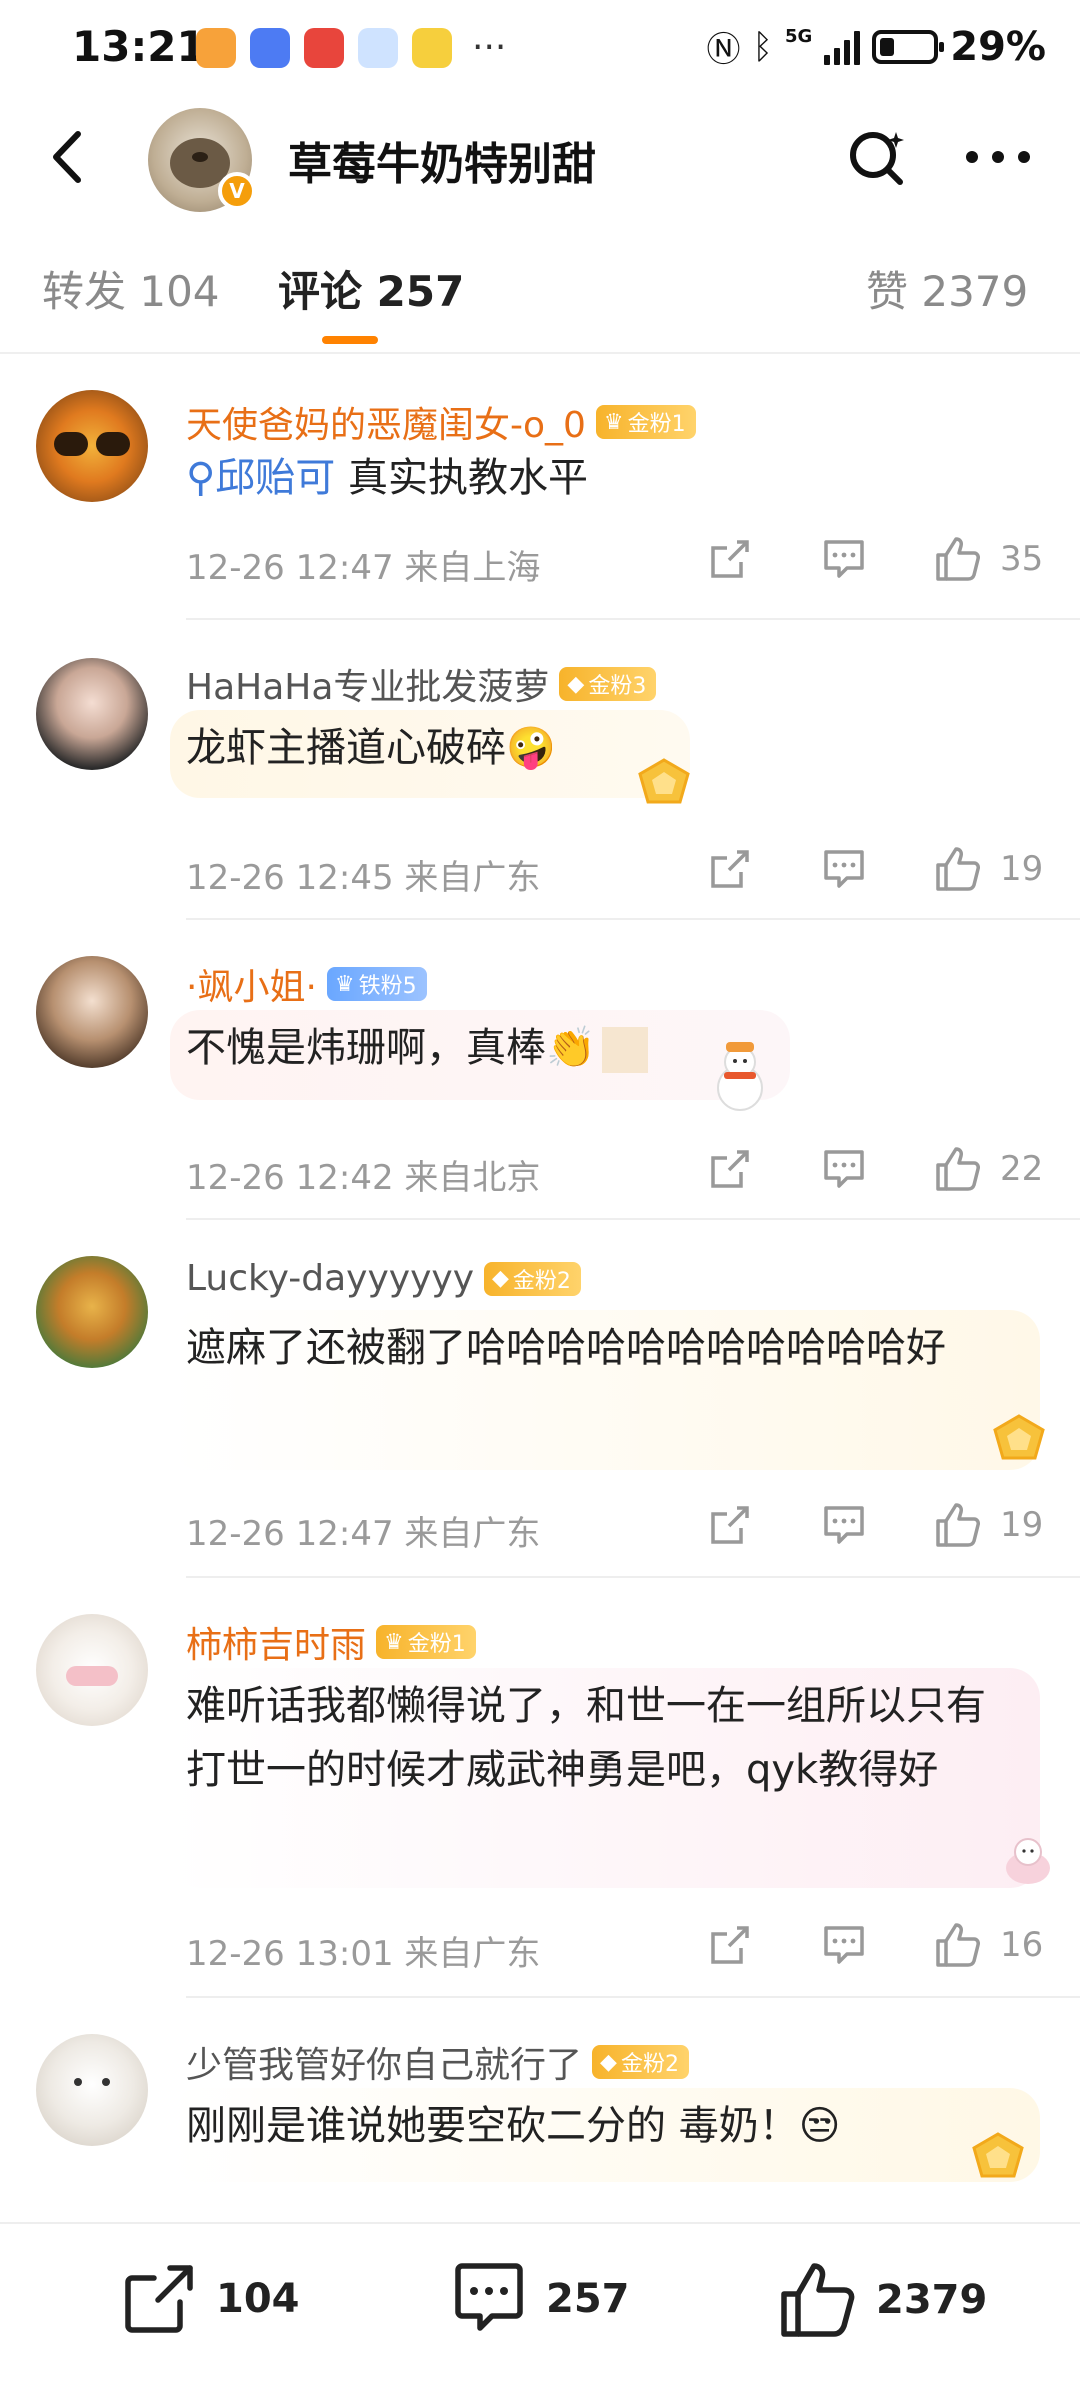 This screenshot has height=2400, width=1080. Describe the element at coordinates (251, 984) in the screenshot. I see `commenter-name: ·飒小姐·` at that location.